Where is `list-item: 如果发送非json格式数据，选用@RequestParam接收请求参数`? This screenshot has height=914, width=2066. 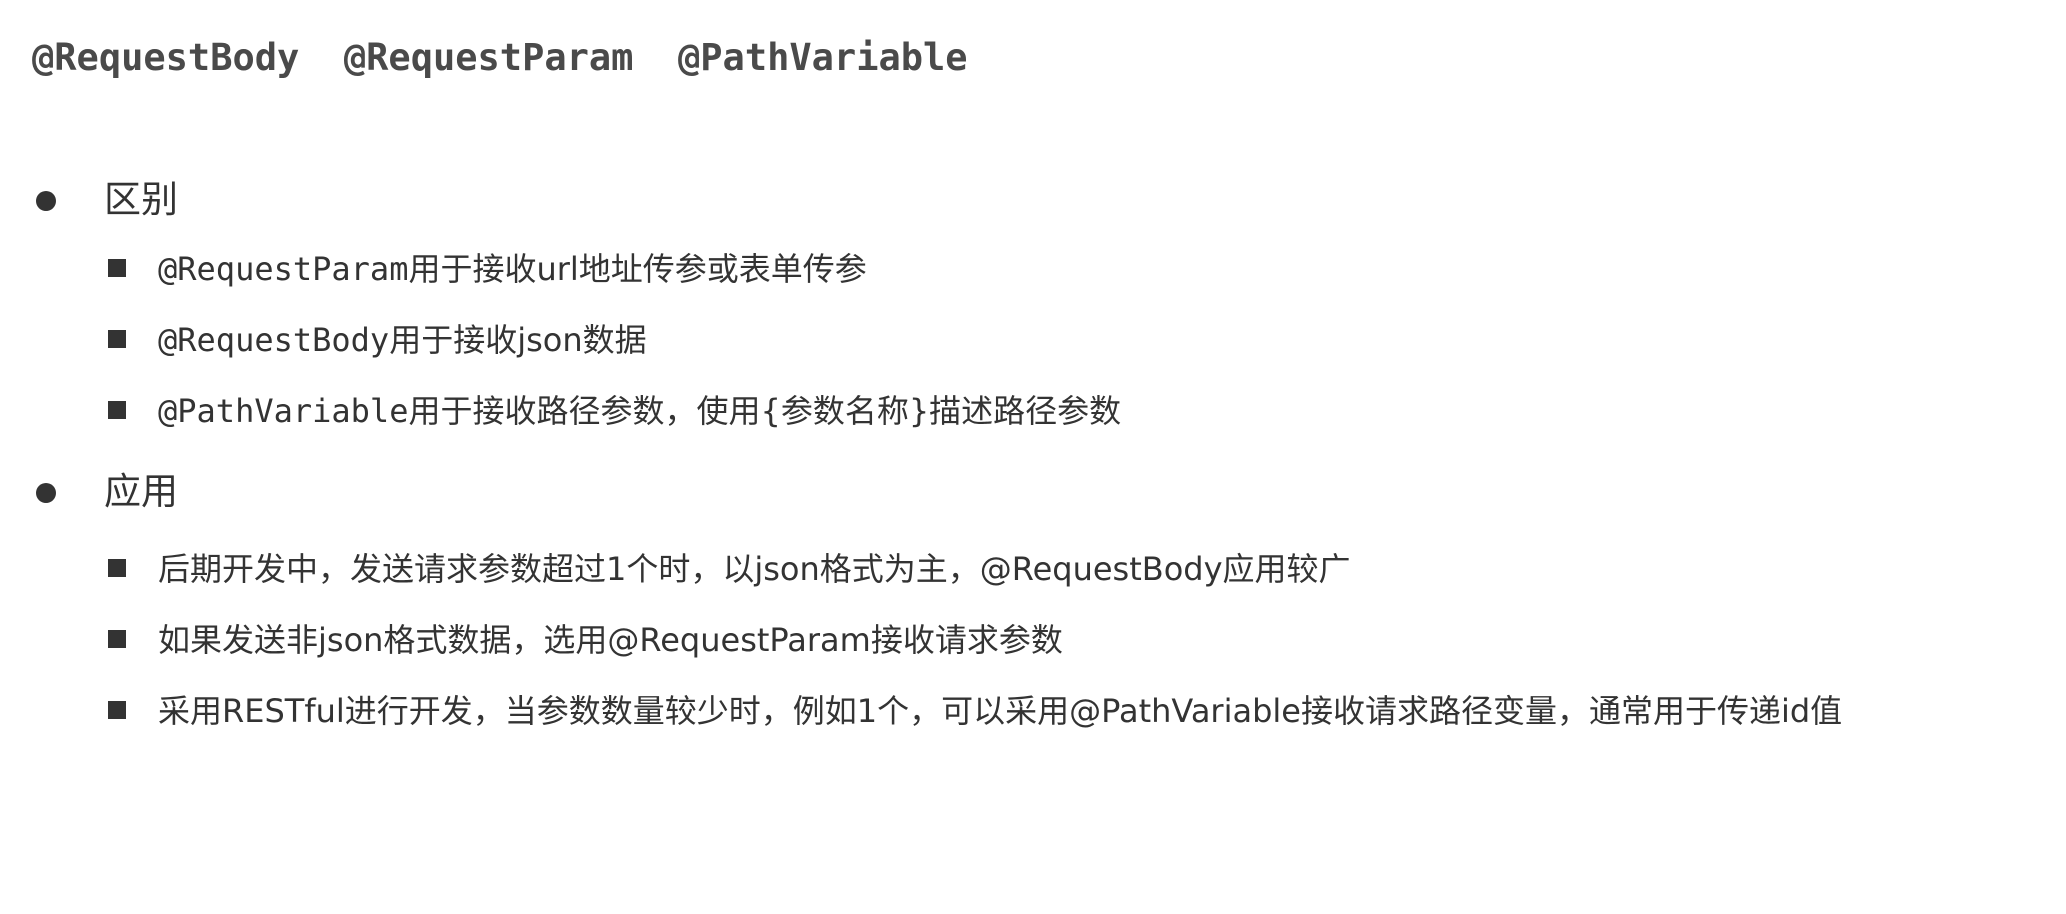 list-item: 如果发送非json格式数据，选用@RequestParam接收请求参数 is located at coordinates (1000, 640).